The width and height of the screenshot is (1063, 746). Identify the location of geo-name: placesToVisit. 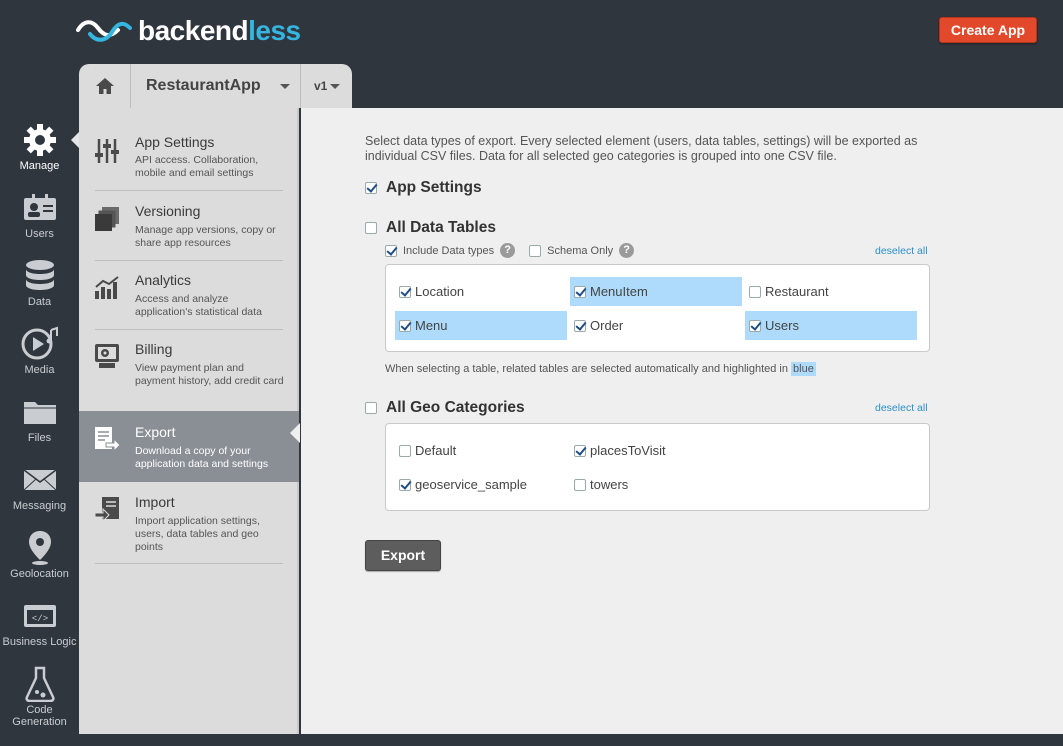
(628, 450).